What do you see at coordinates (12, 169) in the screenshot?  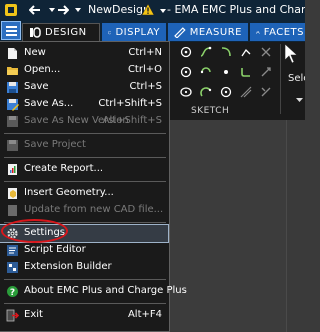 I see `report-icon` at bounding box center [12, 169].